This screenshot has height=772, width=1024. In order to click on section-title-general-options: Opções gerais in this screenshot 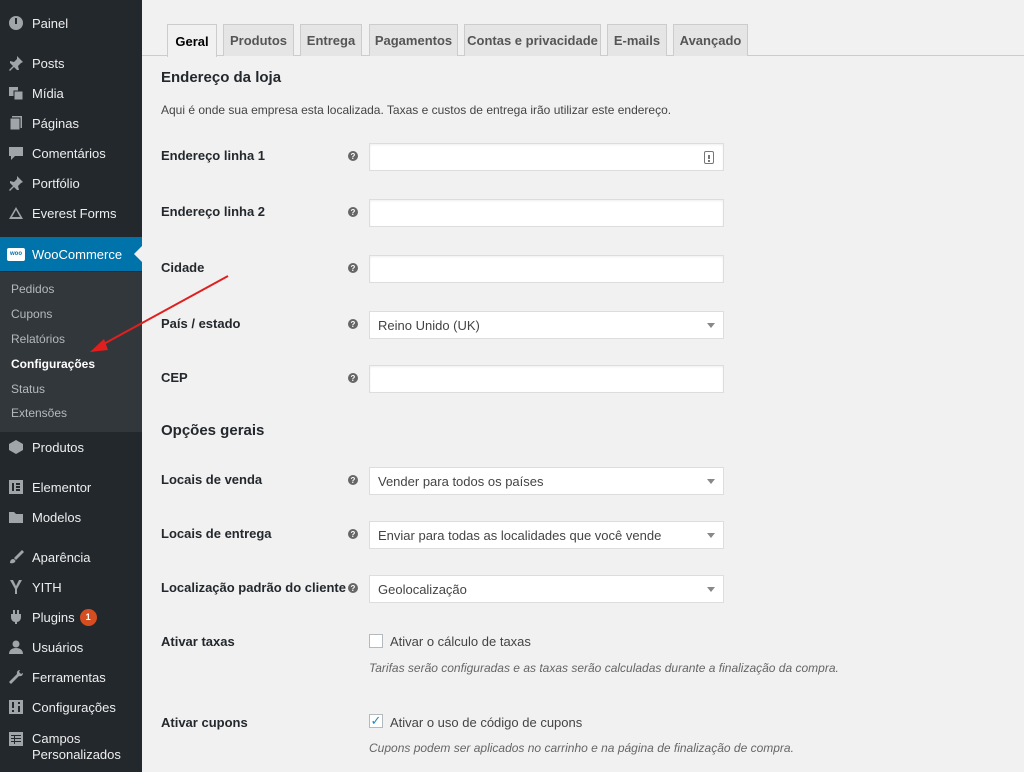, I will do `click(213, 430)`.